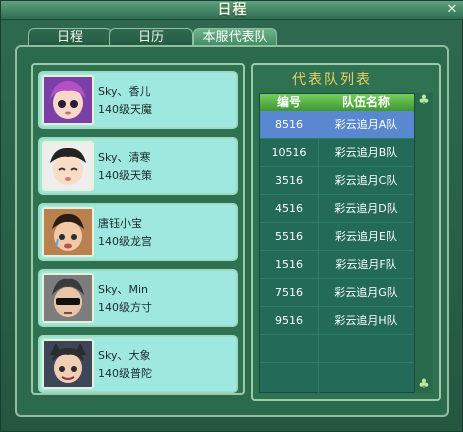  I want to click on team-name: 彩云追月B队, so click(366, 152).